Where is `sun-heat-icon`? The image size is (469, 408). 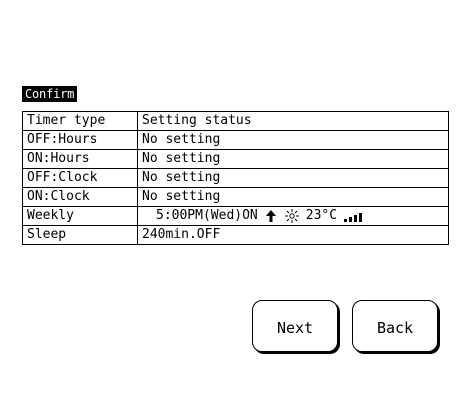
sun-heat-icon is located at coordinates (292, 216).